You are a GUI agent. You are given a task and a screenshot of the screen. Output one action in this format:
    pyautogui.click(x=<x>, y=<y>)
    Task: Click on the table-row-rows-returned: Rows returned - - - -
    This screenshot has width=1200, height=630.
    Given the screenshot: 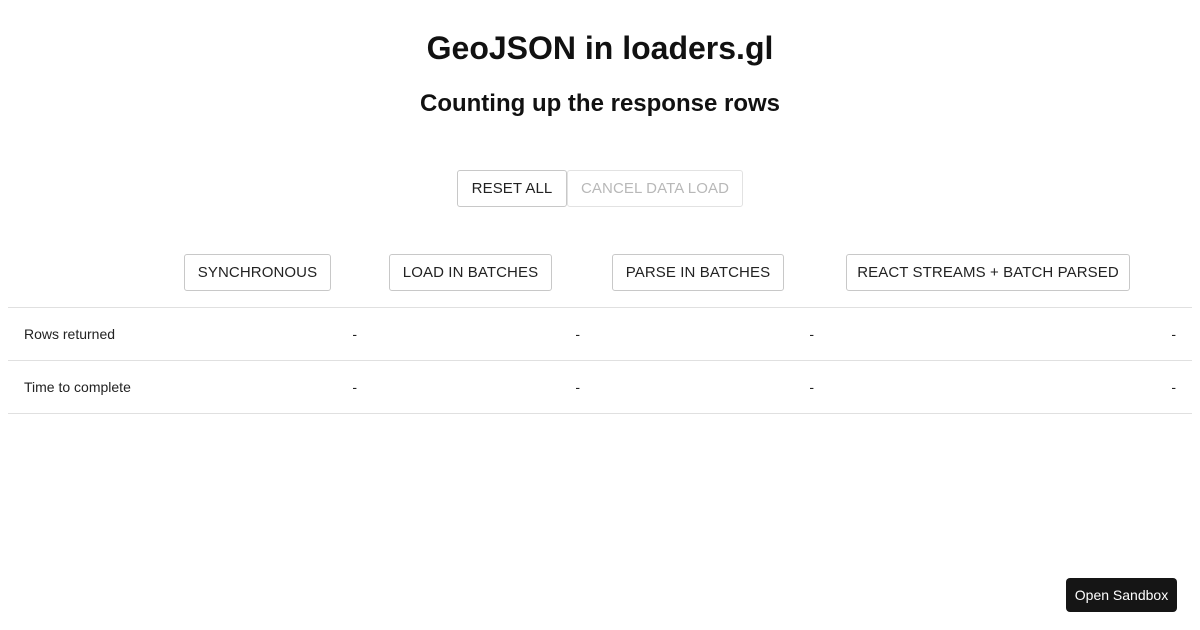 What is the action you would take?
    pyautogui.click(x=600, y=333)
    